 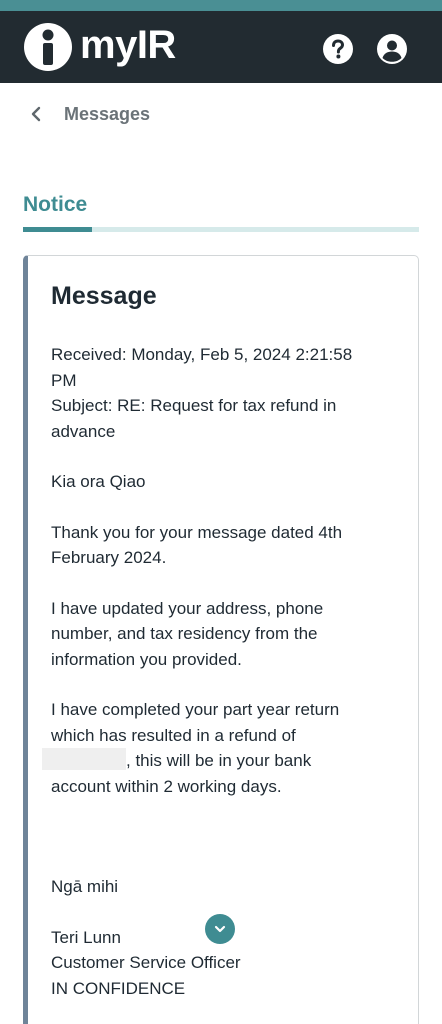 I want to click on back-link-label: Messages, so click(x=107, y=113).